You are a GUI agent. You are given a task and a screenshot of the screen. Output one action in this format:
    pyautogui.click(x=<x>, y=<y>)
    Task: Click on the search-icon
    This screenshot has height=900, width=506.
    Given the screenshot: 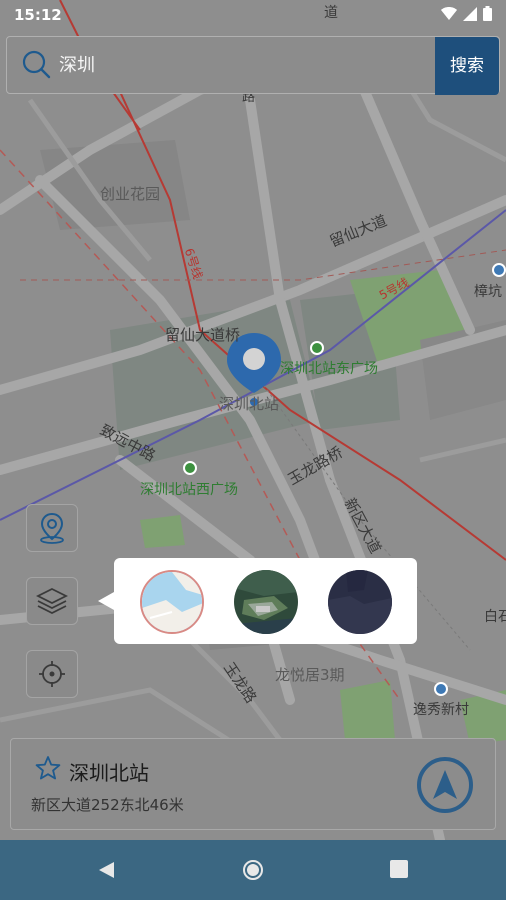 What is the action you would take?
    pyautogui.click(x=36, y=64)
    